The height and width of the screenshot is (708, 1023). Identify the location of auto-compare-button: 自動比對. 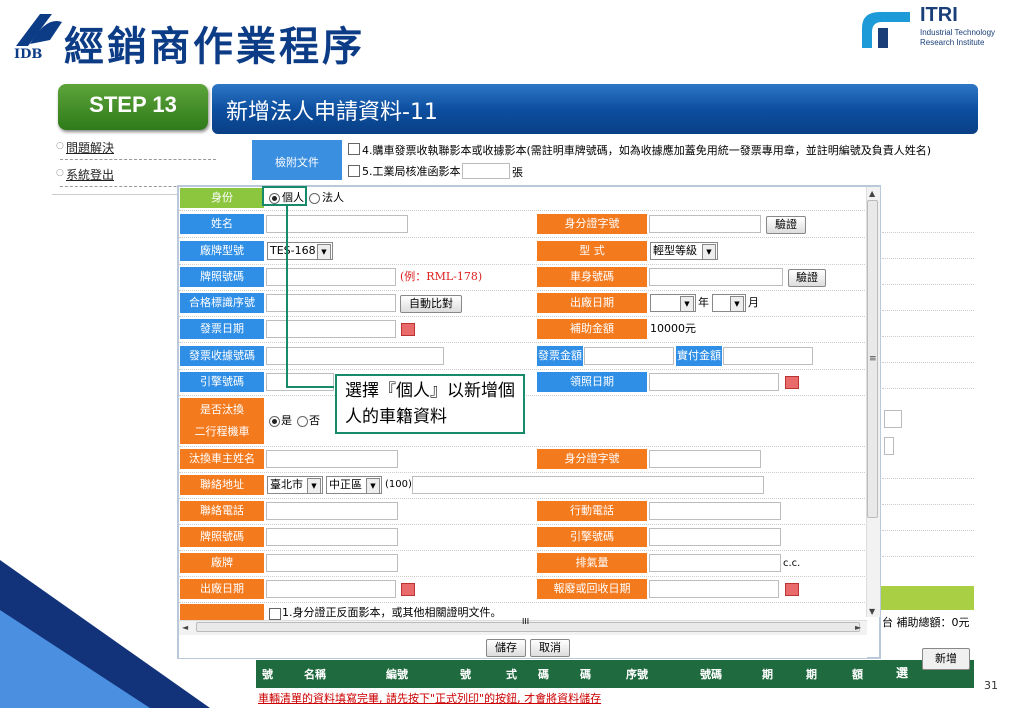
(431, 304).